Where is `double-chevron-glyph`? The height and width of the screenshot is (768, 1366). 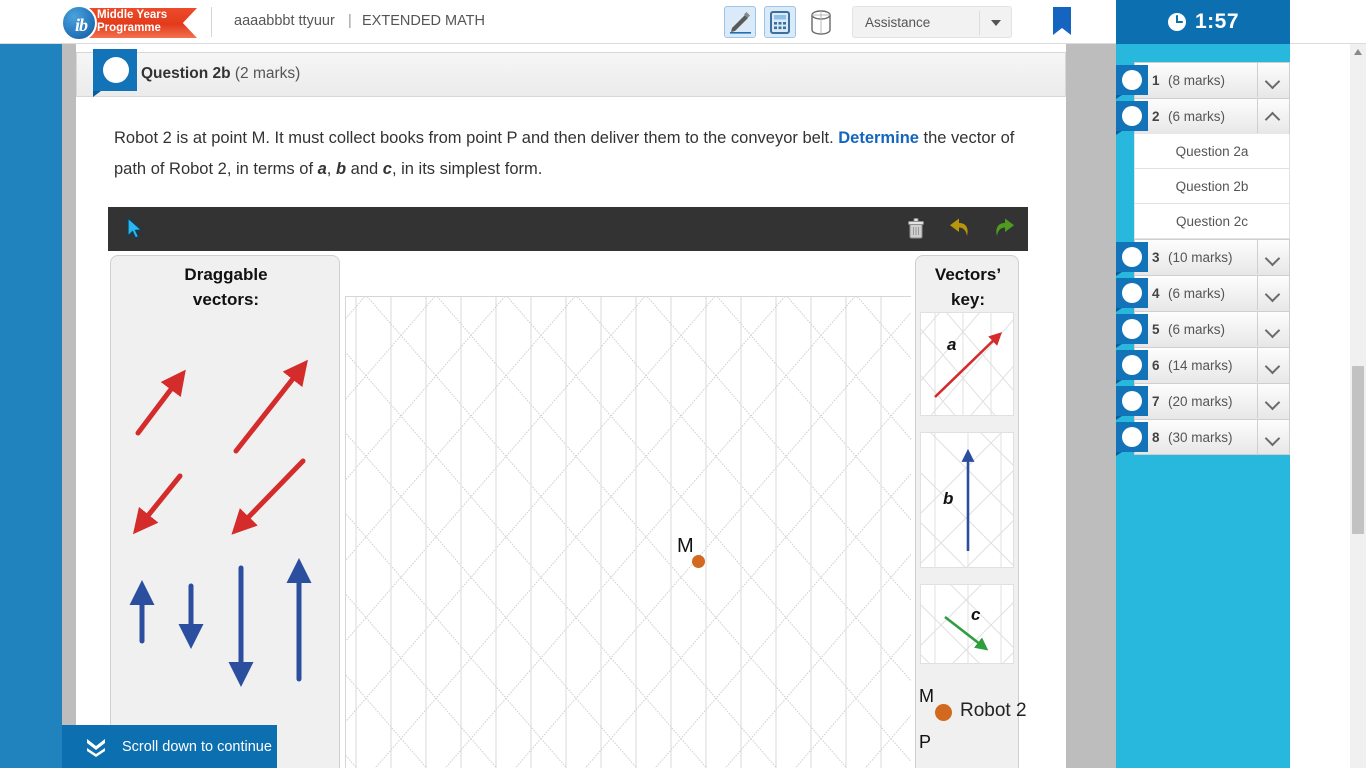 double-chevron-glyph is located at coordinates (96, 748).